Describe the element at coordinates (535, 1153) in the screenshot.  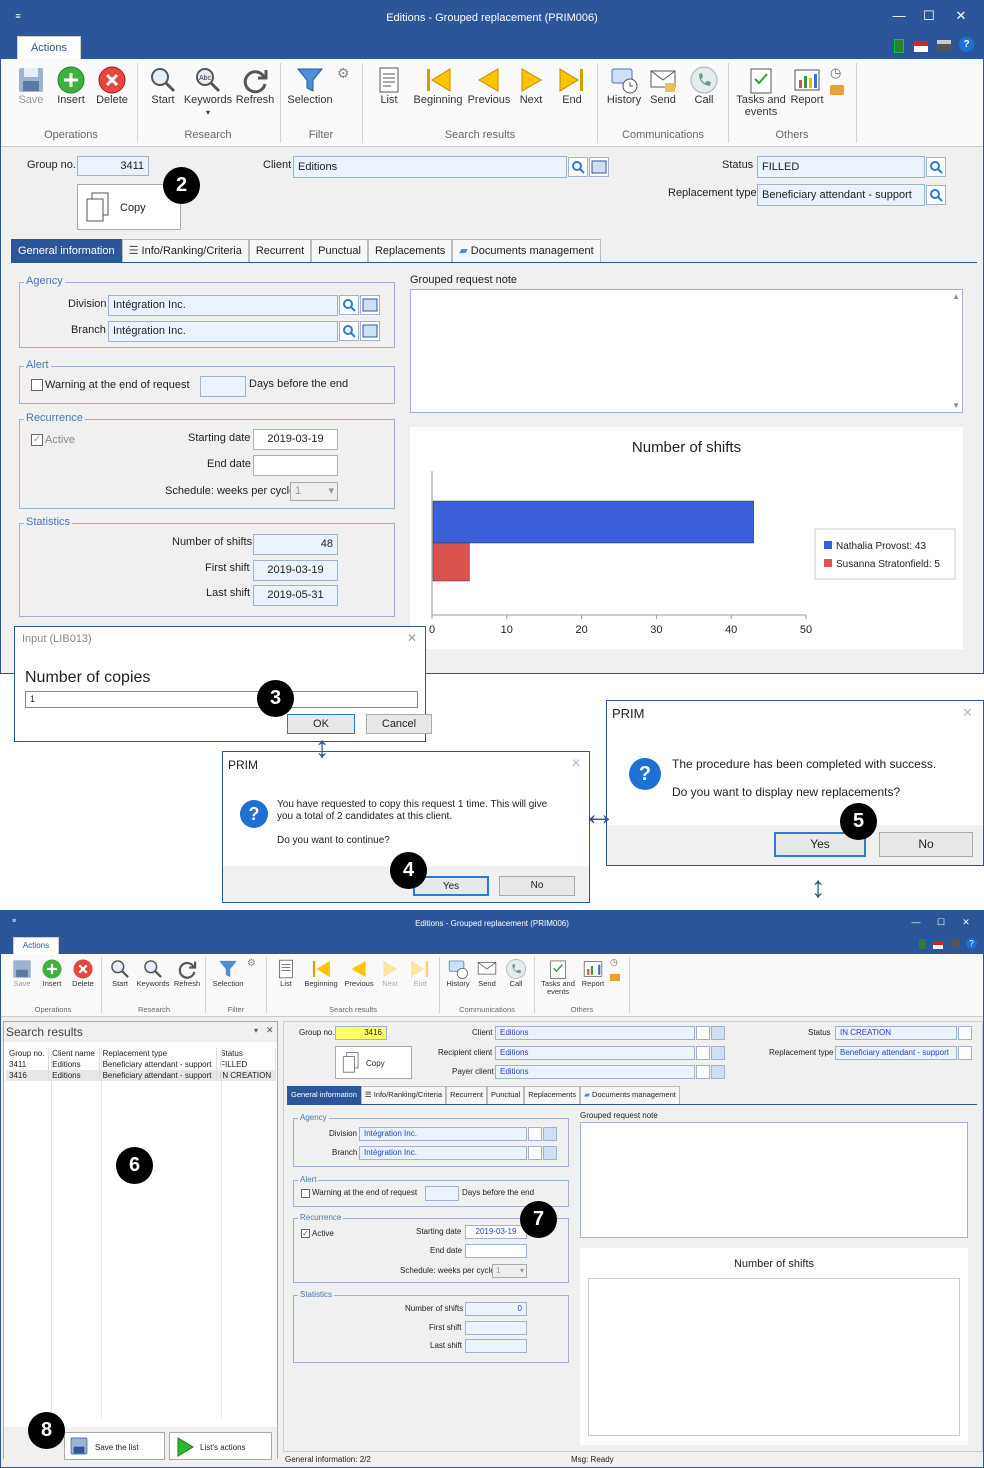
I see `b-branch-search-icon` at that location.